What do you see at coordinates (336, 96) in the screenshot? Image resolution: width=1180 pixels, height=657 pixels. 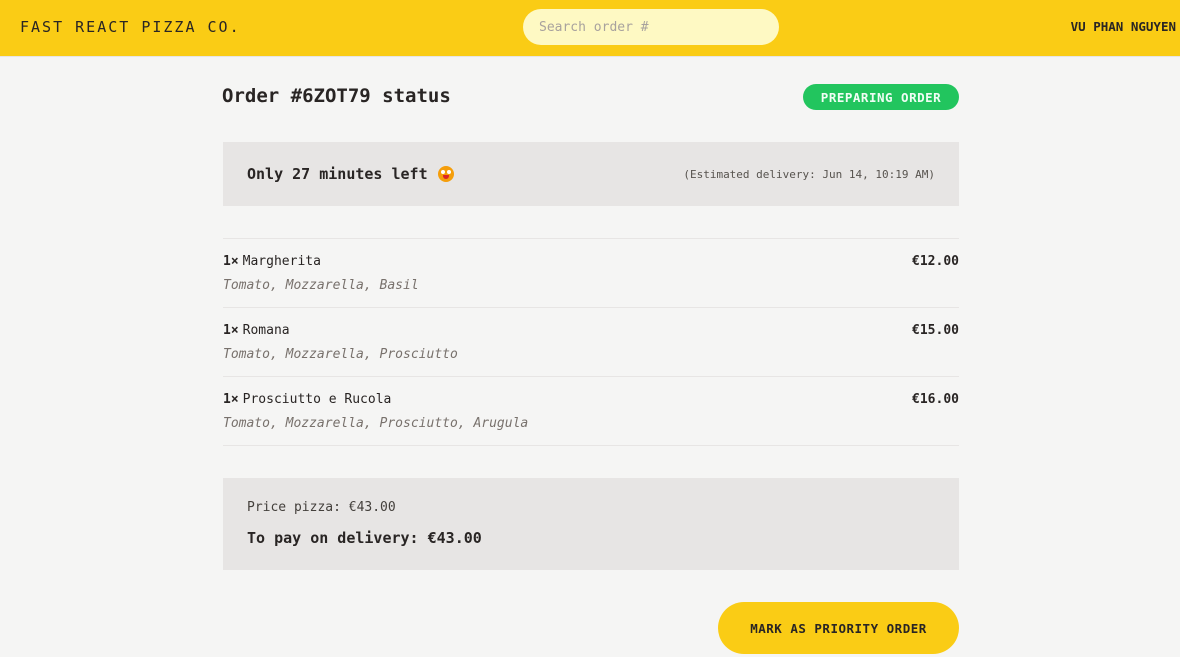 I see `order-title: Order #6ZOT79 status` at bounding box center [336, 96].